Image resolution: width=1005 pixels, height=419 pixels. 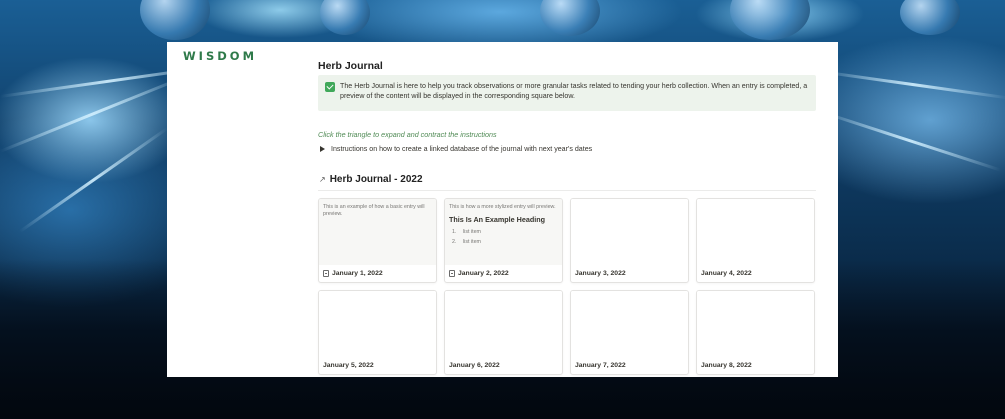 I want to click on card-date: January 5, 2022, so click(x=348, y=365).